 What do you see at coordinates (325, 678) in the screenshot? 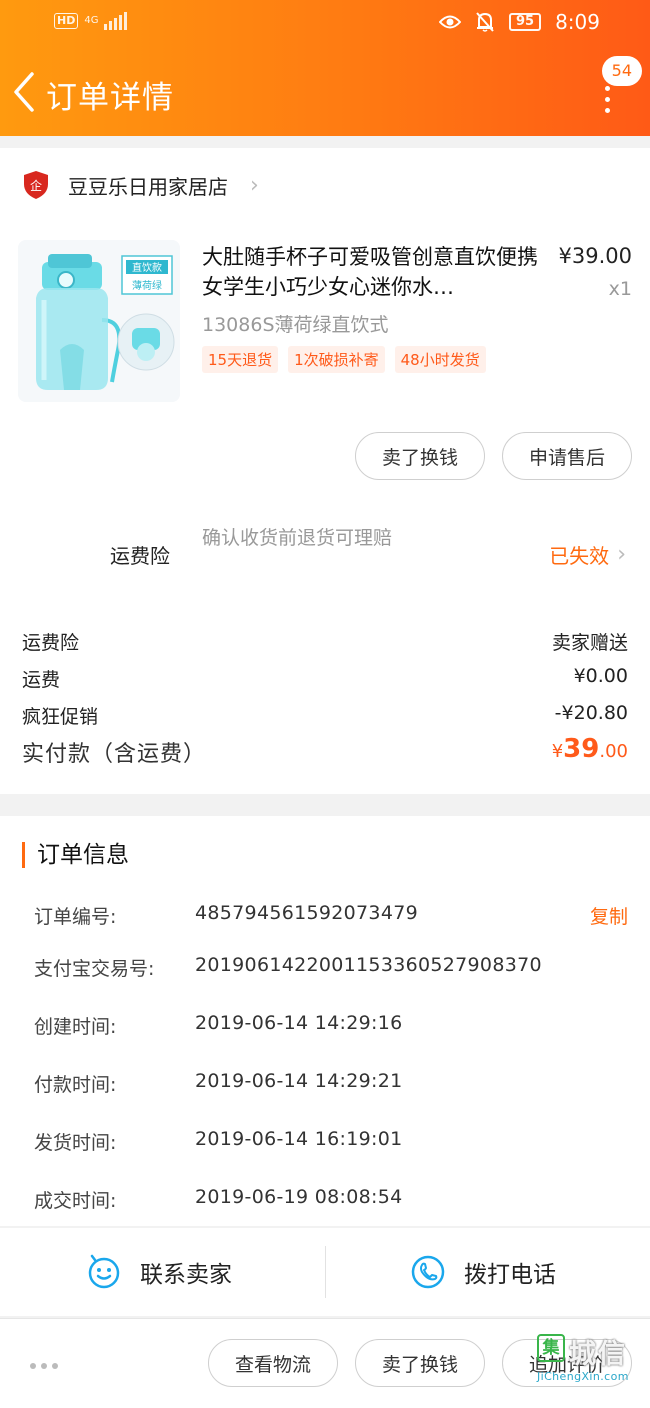
I see `fee-row-shipping: 运费 ¥0.00` at bounding box center [325, 678].